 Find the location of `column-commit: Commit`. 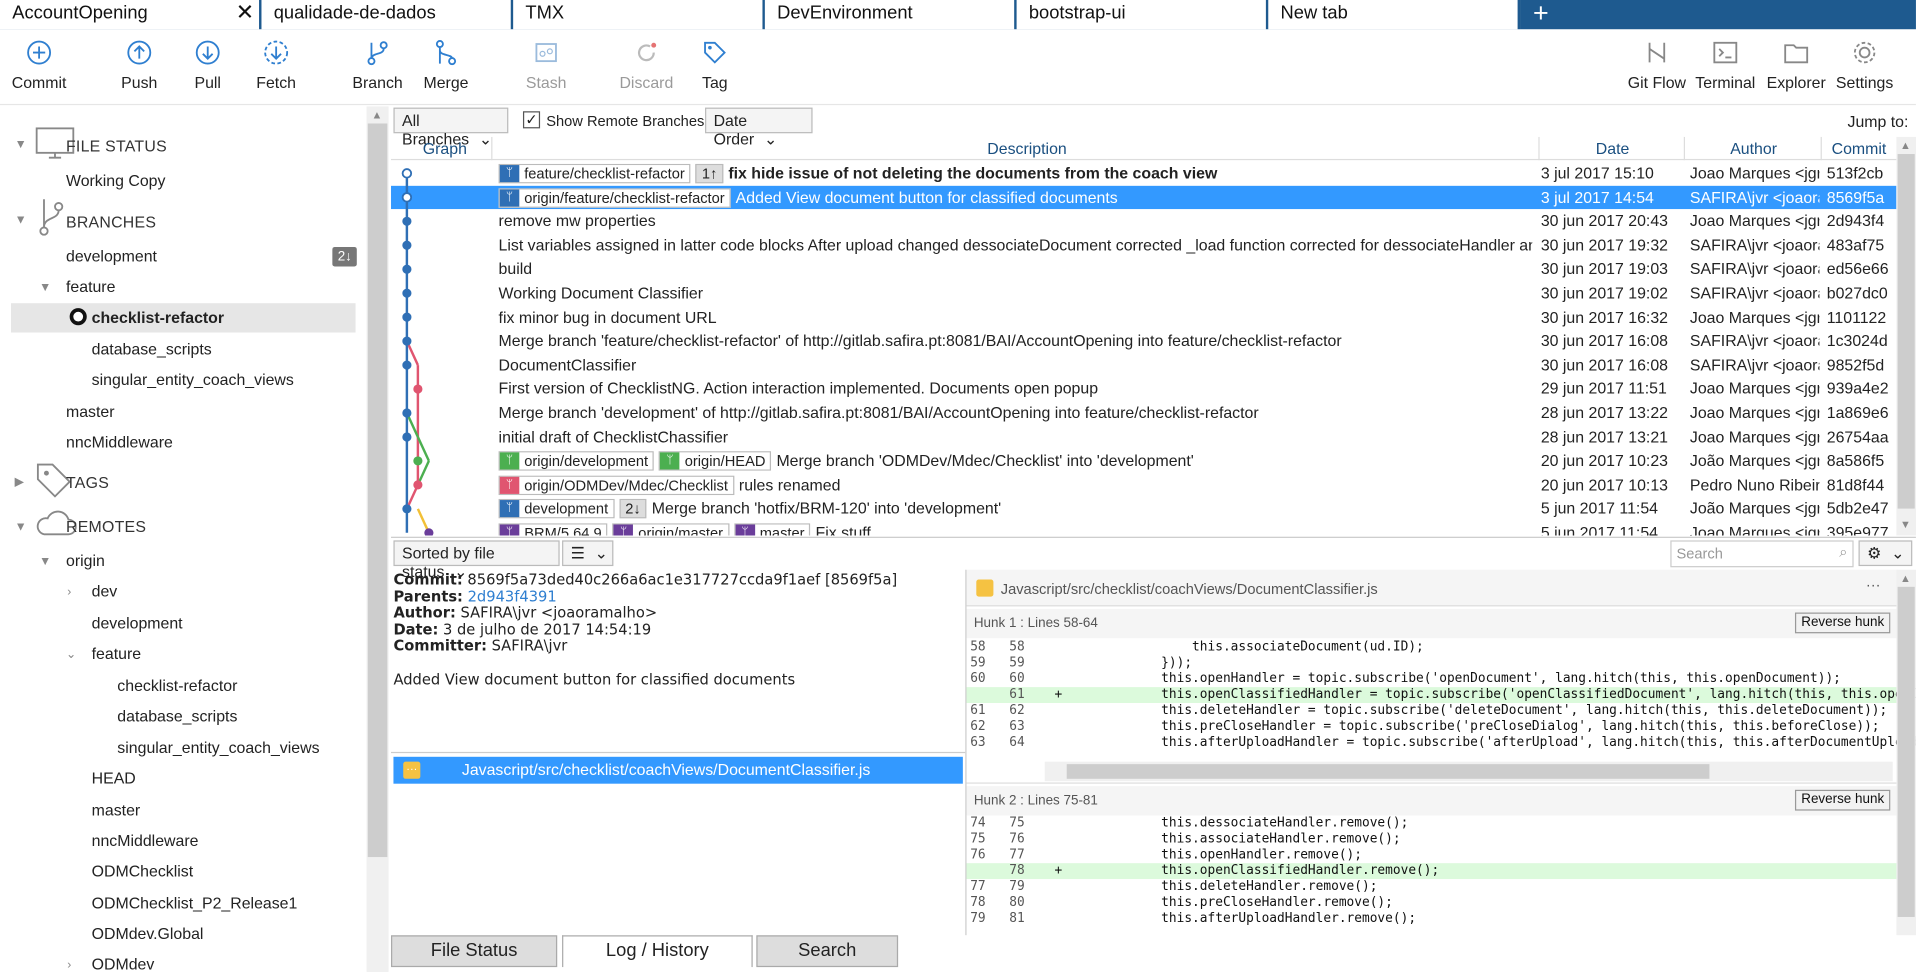

column-commit: Commit is located at coordinates (1859, 148).